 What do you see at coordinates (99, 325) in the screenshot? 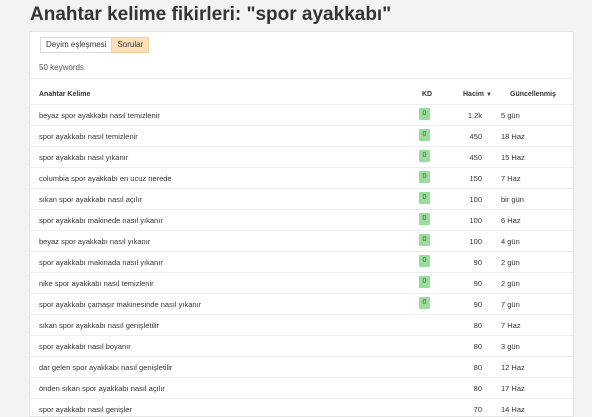
I see `keyword-link: sıkan spor ayakkabı nasıl genişletilir` at bounding box center [99, 325].